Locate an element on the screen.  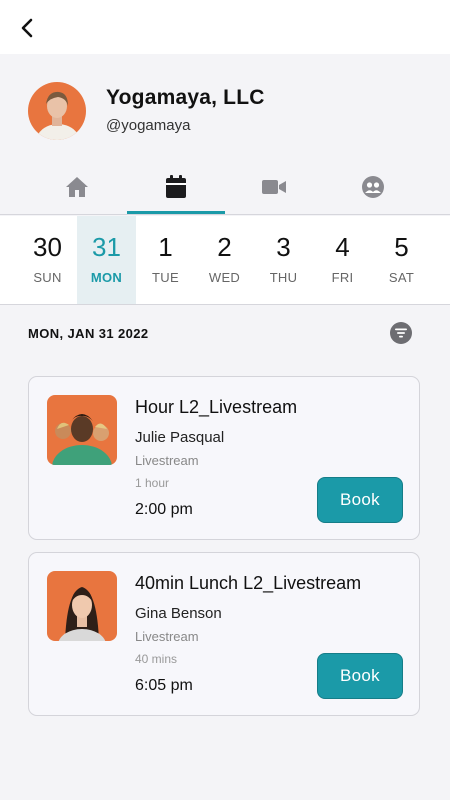
community-icon is located at coordinates (373, 187).